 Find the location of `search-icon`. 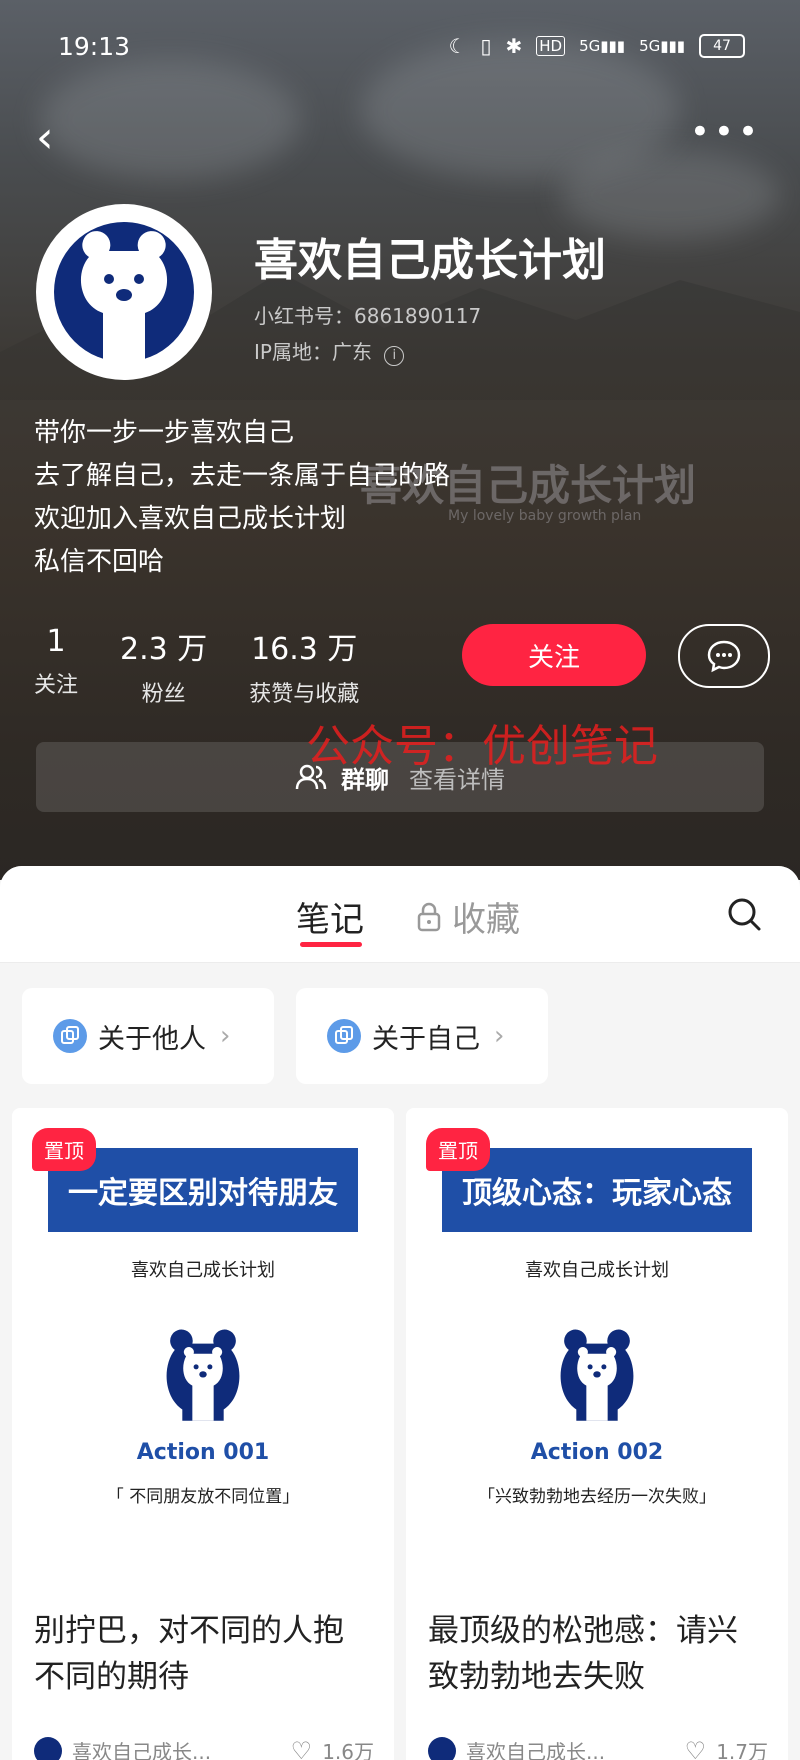

search-icon is located at coordinates (744, 916).